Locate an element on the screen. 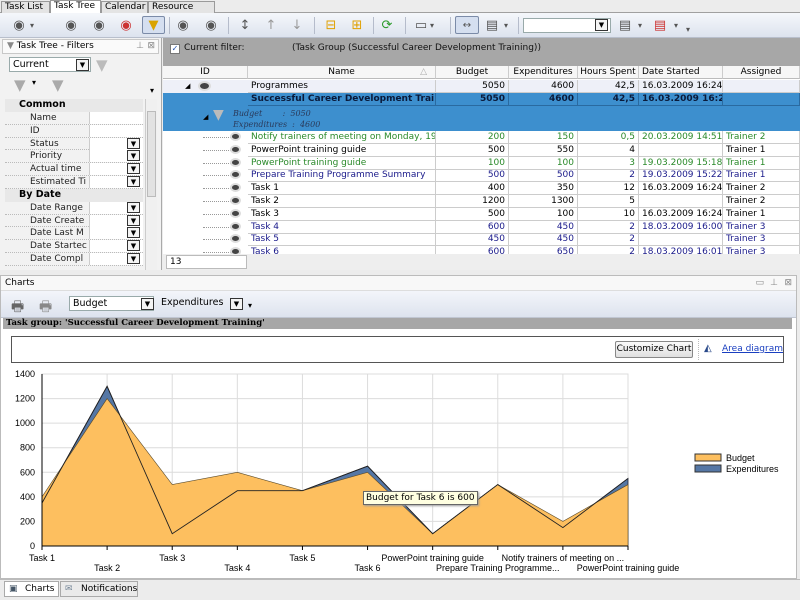 This screenshot has width=800, height=600. filter-property-row: Name is located at coordinates (74, 118).